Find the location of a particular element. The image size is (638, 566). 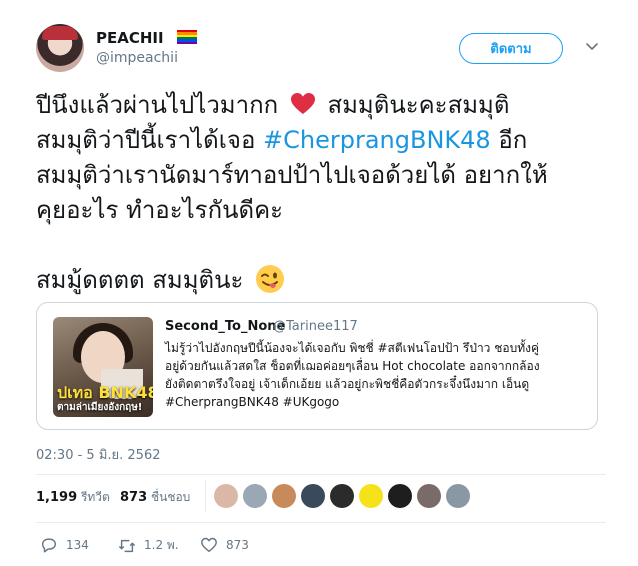

like-button: 873 is located at coordinates (224, 545).